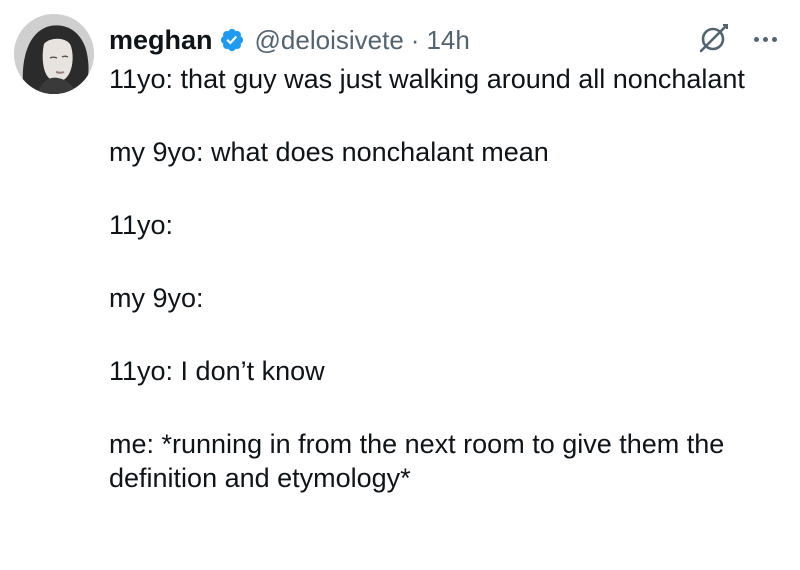 Image resolution: width=800 pixels, height=570 pixels. Describe the element at coordinates (713, 39) in the screenshot. I see `grok-icon` at that location.